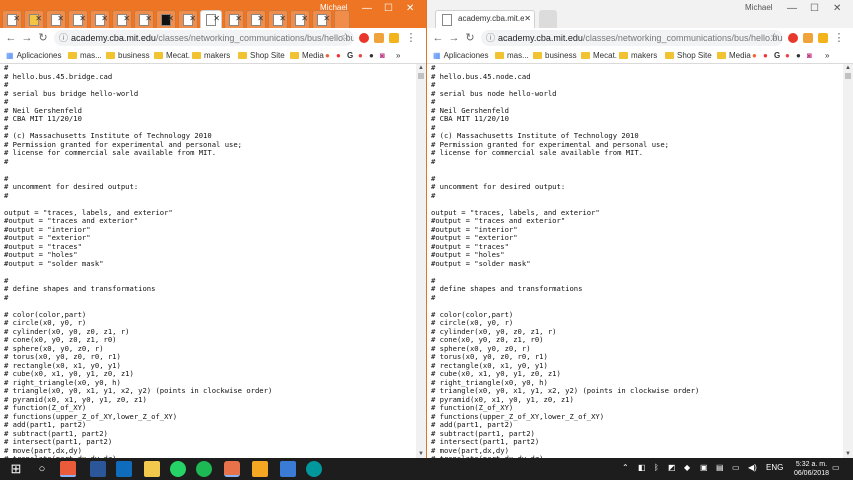 Image resolution: width=853 pixels, height=480 pixels. Describe the element at coordinates (398, 55) in the screenshot. I see `bookmarks-overflow-button: »` at that location.